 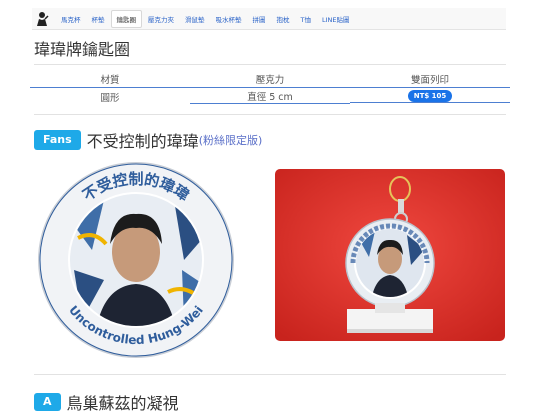 What do you see at coordinates (336, 19) in the screenshot?
I see `nav-tab-9: LINE貼圖` at bounding box center [336, 19].